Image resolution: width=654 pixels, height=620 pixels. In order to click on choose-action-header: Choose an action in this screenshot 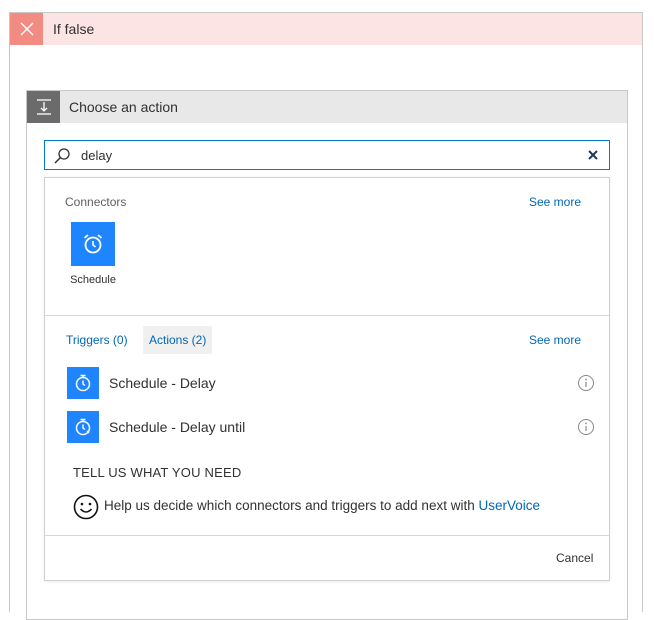, I will do `click(327, 107)`.